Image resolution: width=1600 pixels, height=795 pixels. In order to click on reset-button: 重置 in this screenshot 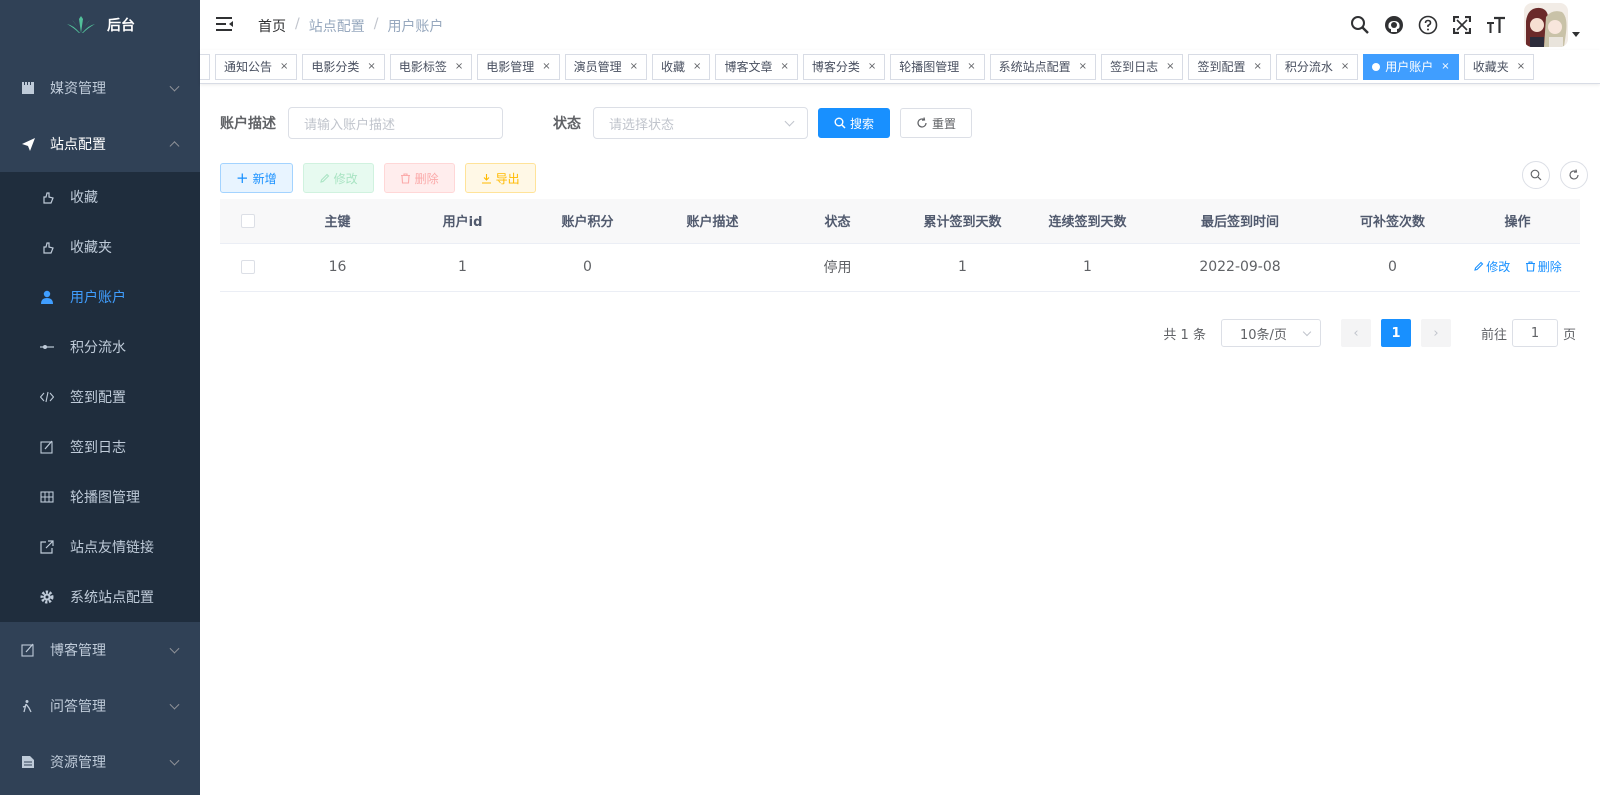, I will do `click(936, 123)`.